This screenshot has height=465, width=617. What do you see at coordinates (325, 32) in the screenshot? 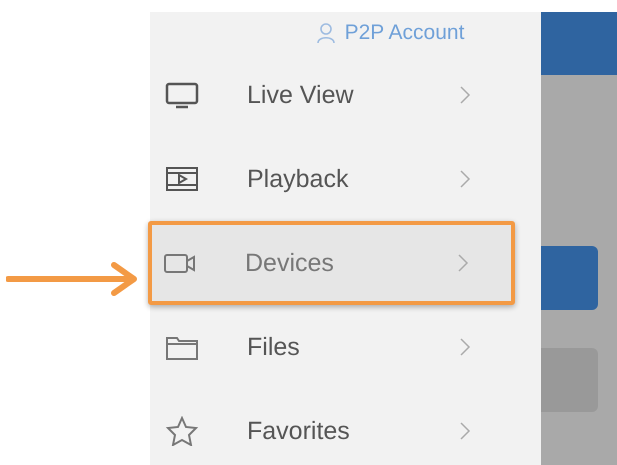
I see `user-icon` at bounding box center [325, 32].